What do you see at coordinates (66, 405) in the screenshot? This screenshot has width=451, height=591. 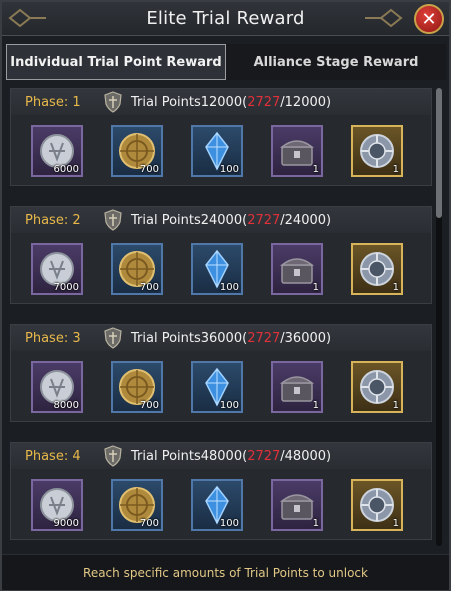 I see `reward-quantity: 8000` at bounding box center [66, 405].